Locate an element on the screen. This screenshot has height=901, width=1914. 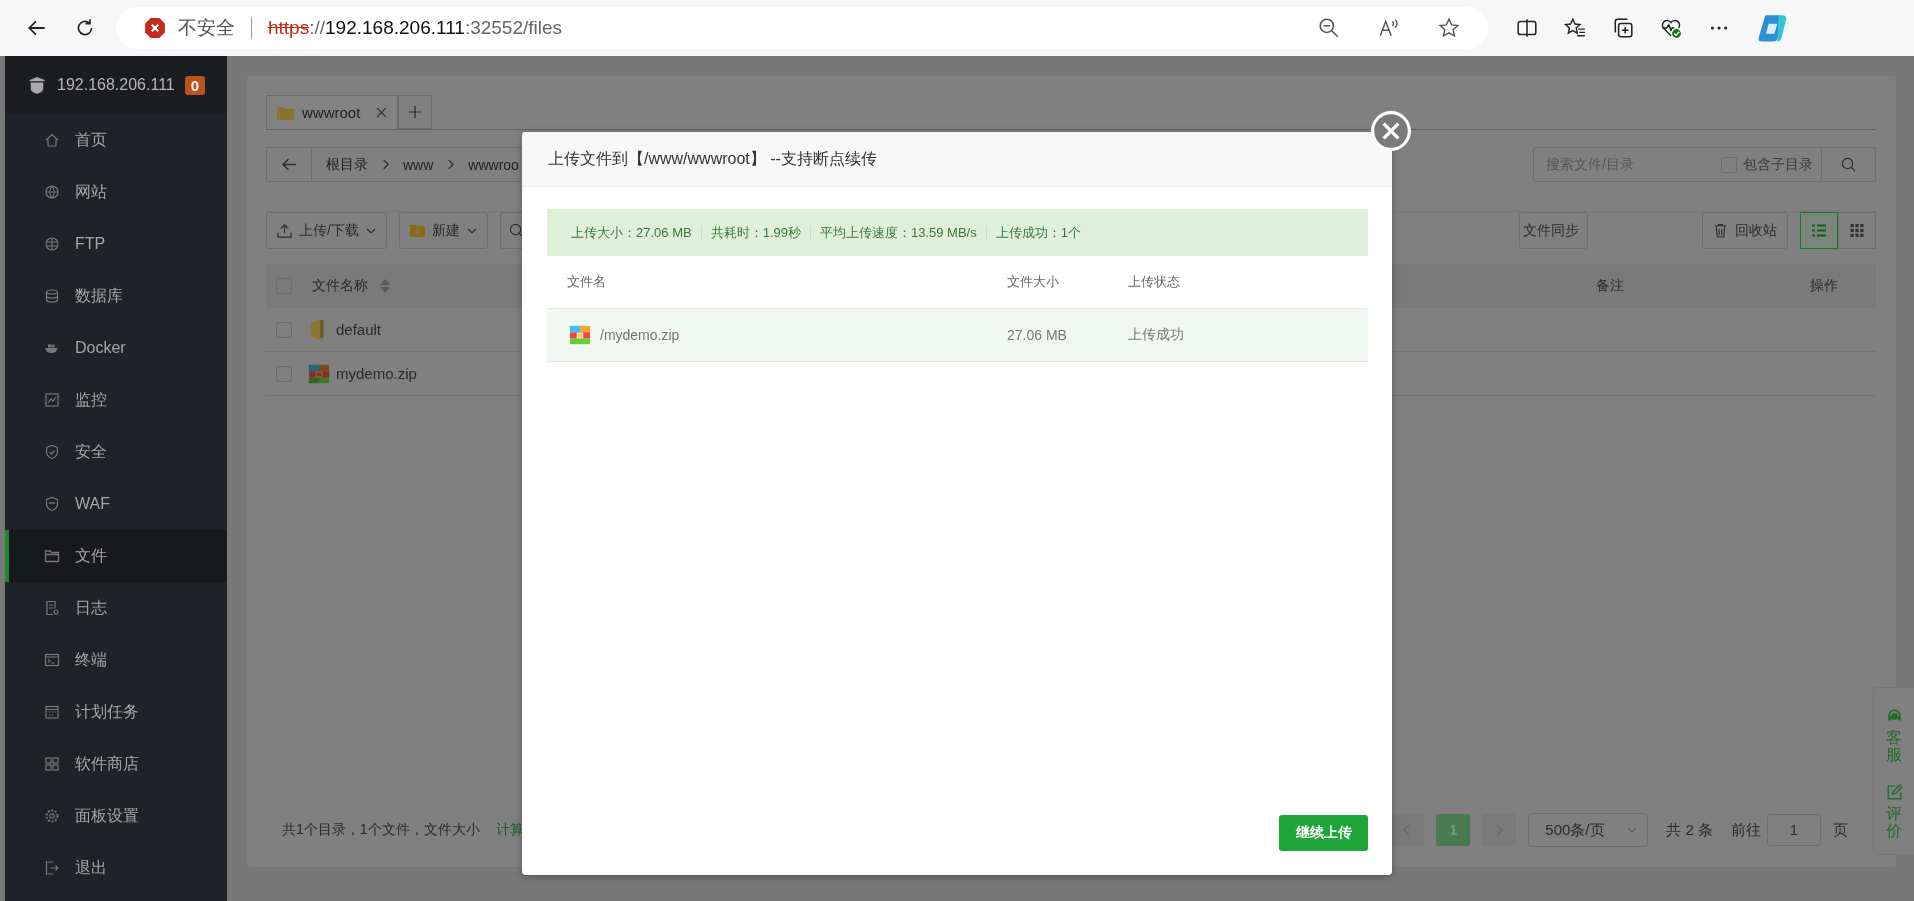
grid-view-button is located at coordinates (1857, 230).